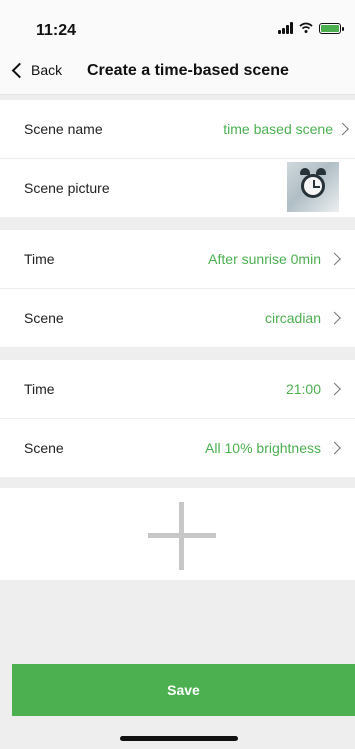 The height and width of the screenshot is (749, 355). Describe the element at coordinates (331, 28) in the screenshot. I see `battery-icon` at that location.